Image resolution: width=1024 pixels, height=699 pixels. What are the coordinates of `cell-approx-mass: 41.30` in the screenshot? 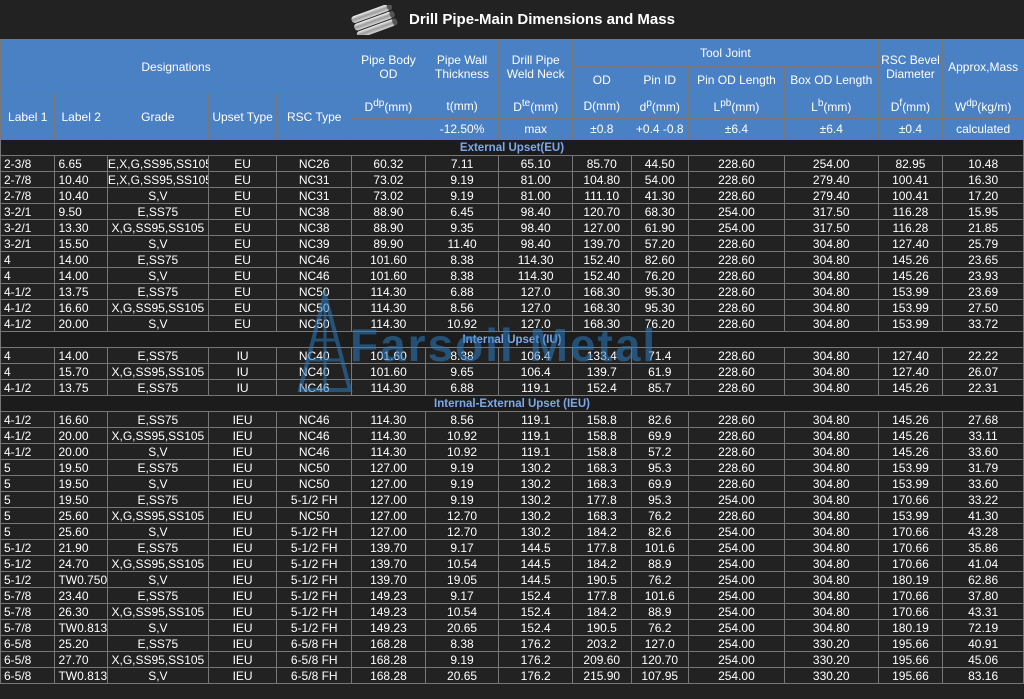 It's located at (983, 515).